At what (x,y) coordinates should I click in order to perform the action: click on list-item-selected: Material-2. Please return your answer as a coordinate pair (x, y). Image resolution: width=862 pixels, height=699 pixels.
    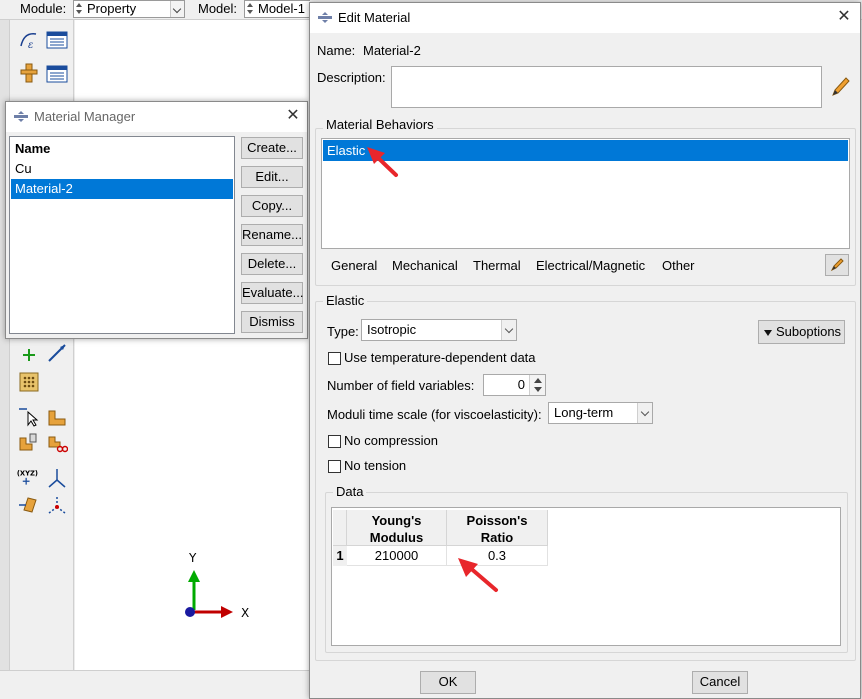
    Looking at the image, I should click on (122, 189).